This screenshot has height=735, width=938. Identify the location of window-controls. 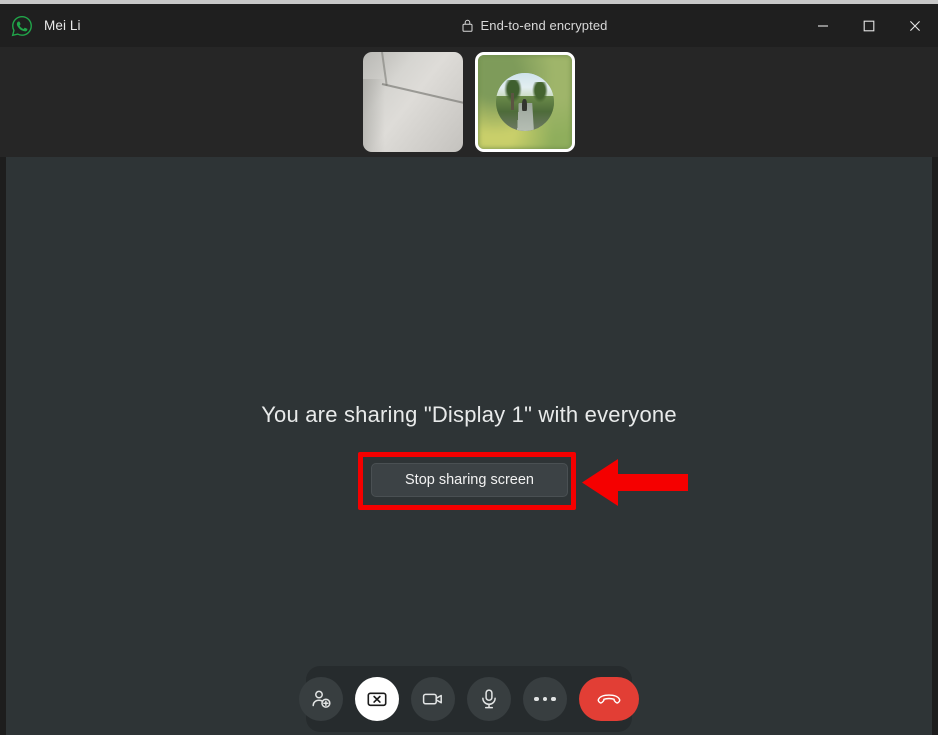
(869, 25).